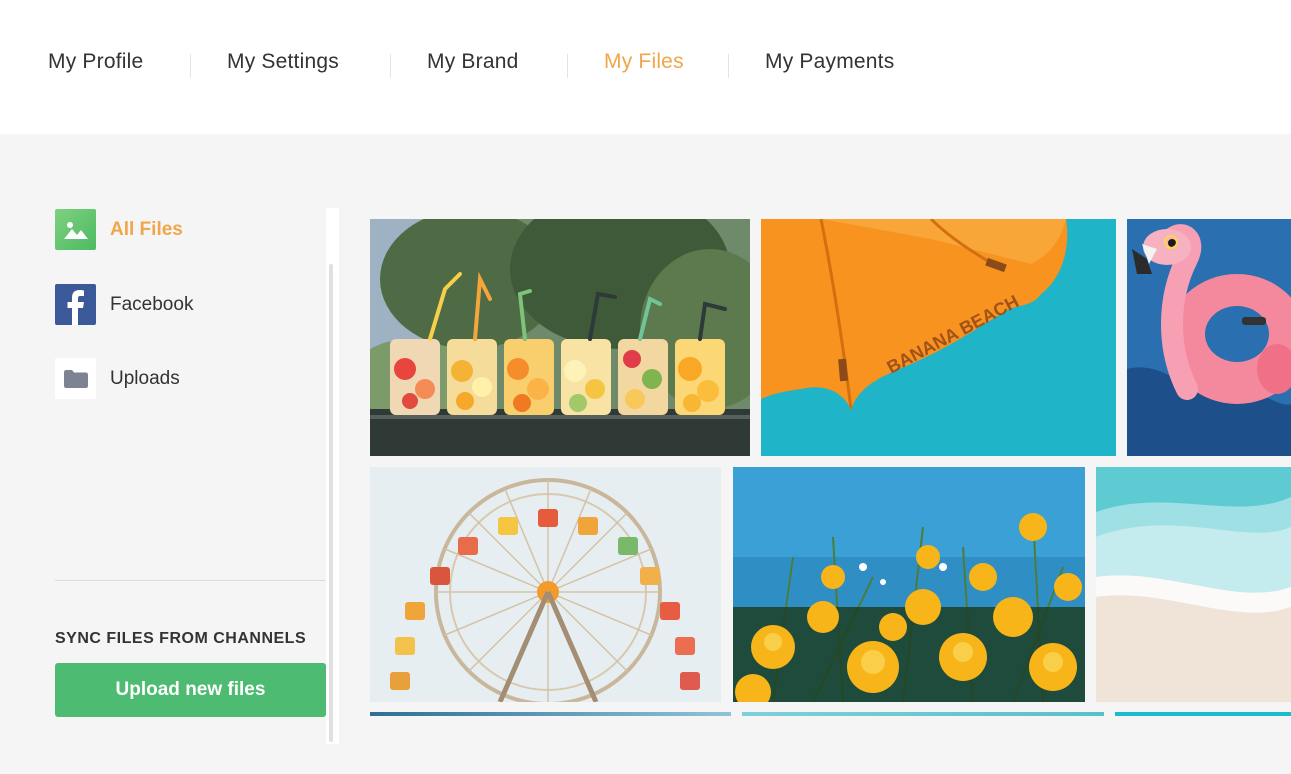  Describe the element at coordinates (283, 62) in the screenshot. I see `nav-my-settings: My Settings` at that location.